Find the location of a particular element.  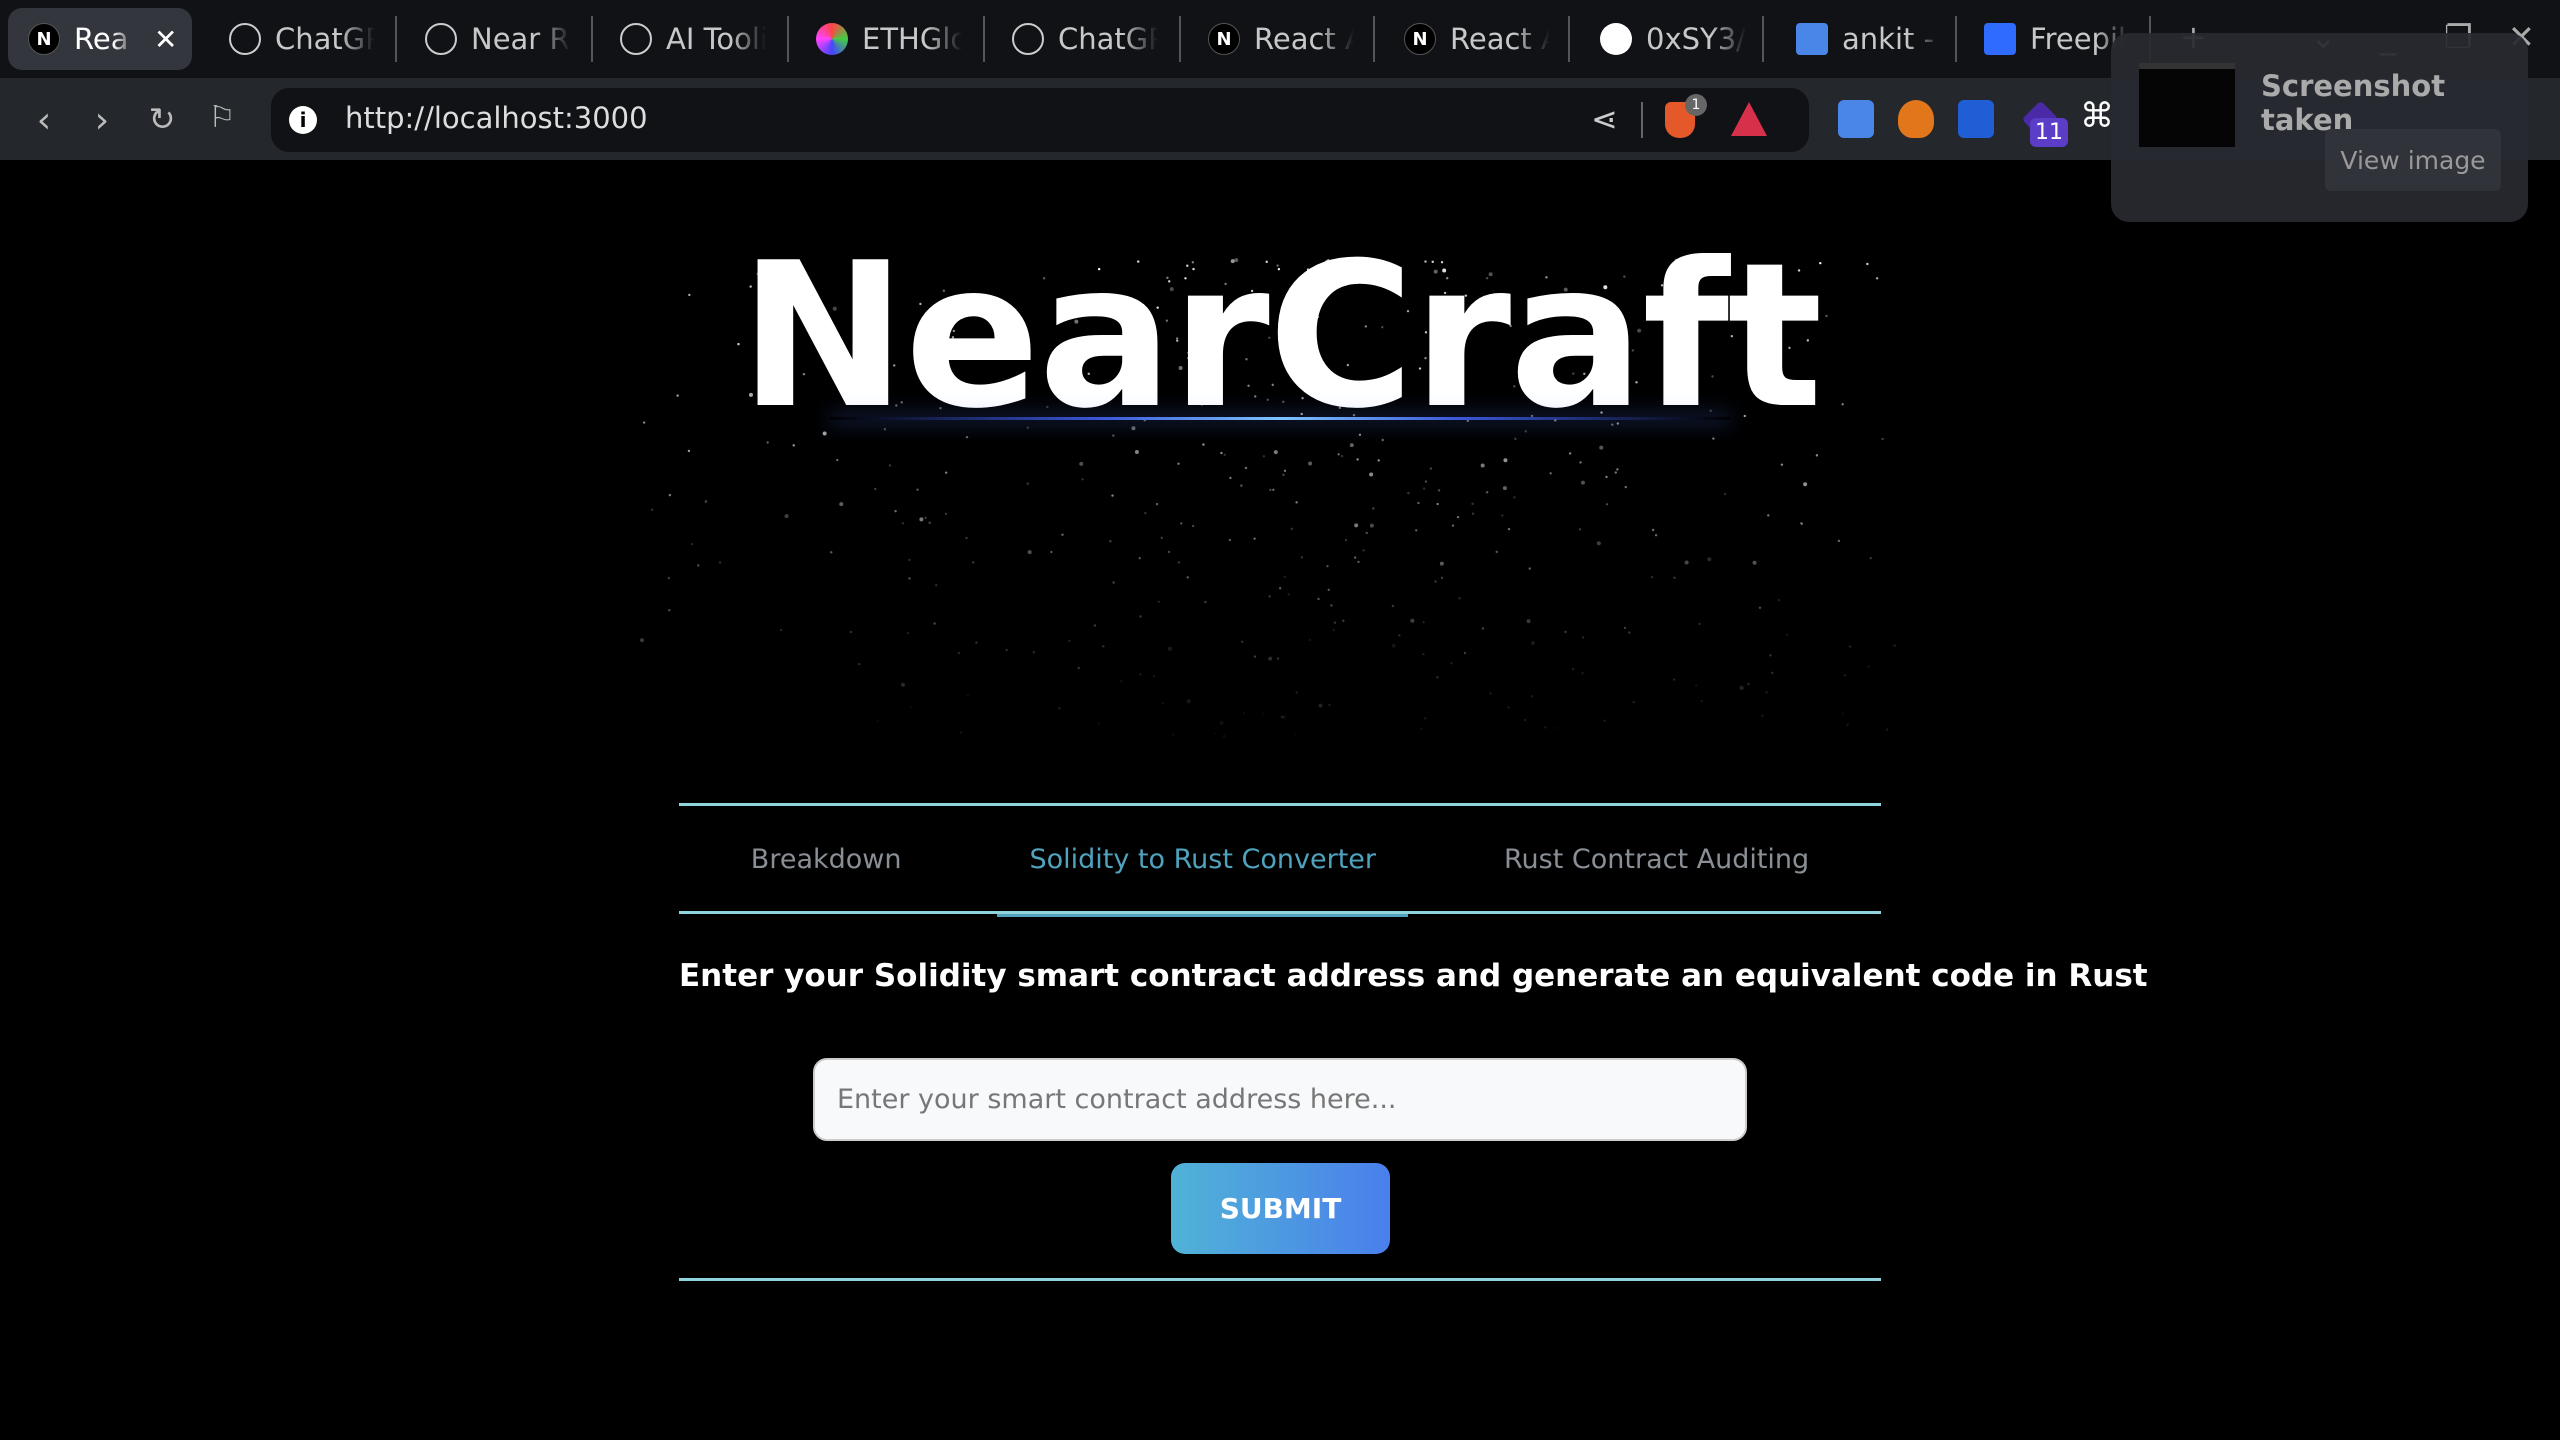

reload-button: ↻ is located at coordinates (162, 119).